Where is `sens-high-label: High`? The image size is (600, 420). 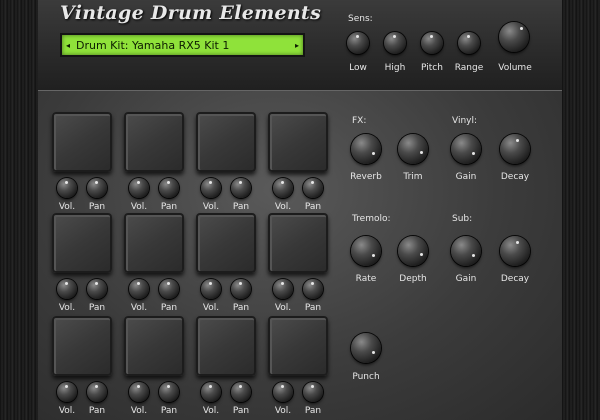
sens-high-label: High is located at coordinates (395, 68).